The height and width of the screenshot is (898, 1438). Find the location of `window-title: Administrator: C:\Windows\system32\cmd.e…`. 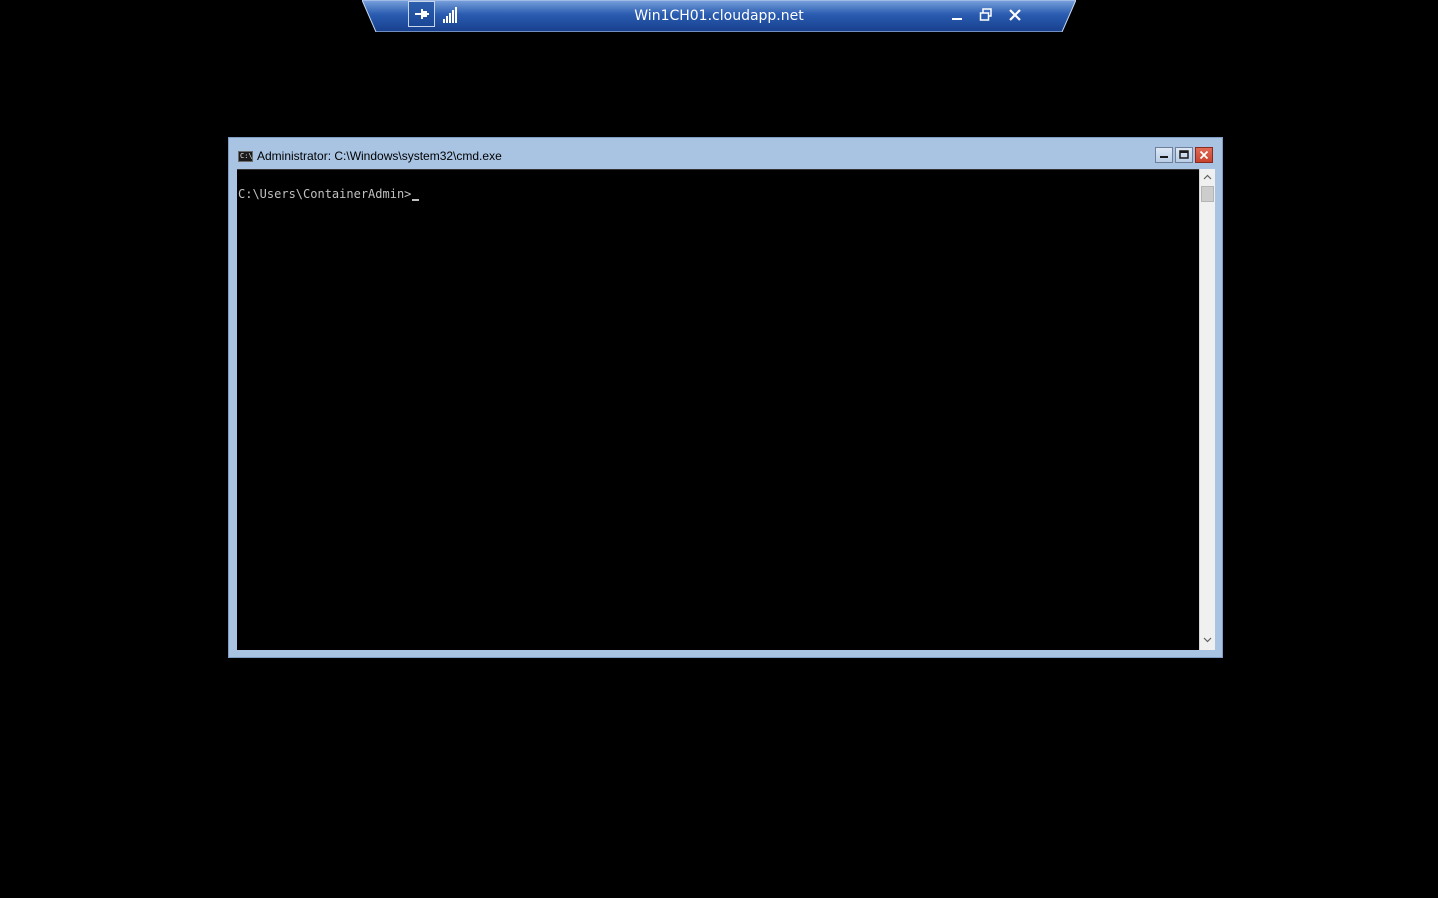

window-title: Administrator: C:\Windows\system32\cmd.e… is located at coordinates (379, 156).